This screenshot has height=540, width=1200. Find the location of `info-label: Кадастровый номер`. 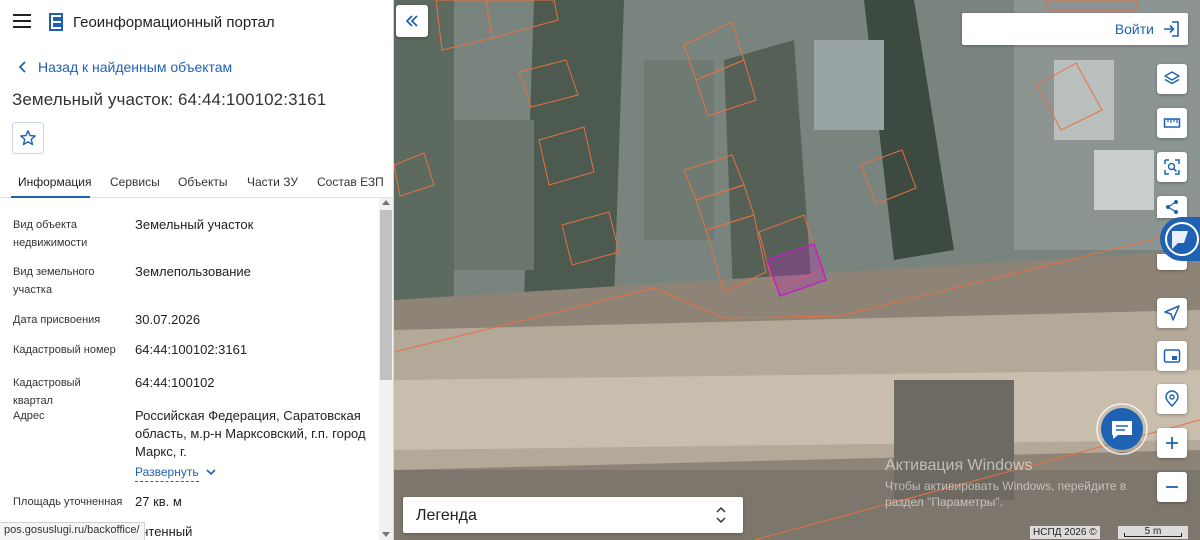

info-label: Кадастровый номер is located at coordinates (64, 350).